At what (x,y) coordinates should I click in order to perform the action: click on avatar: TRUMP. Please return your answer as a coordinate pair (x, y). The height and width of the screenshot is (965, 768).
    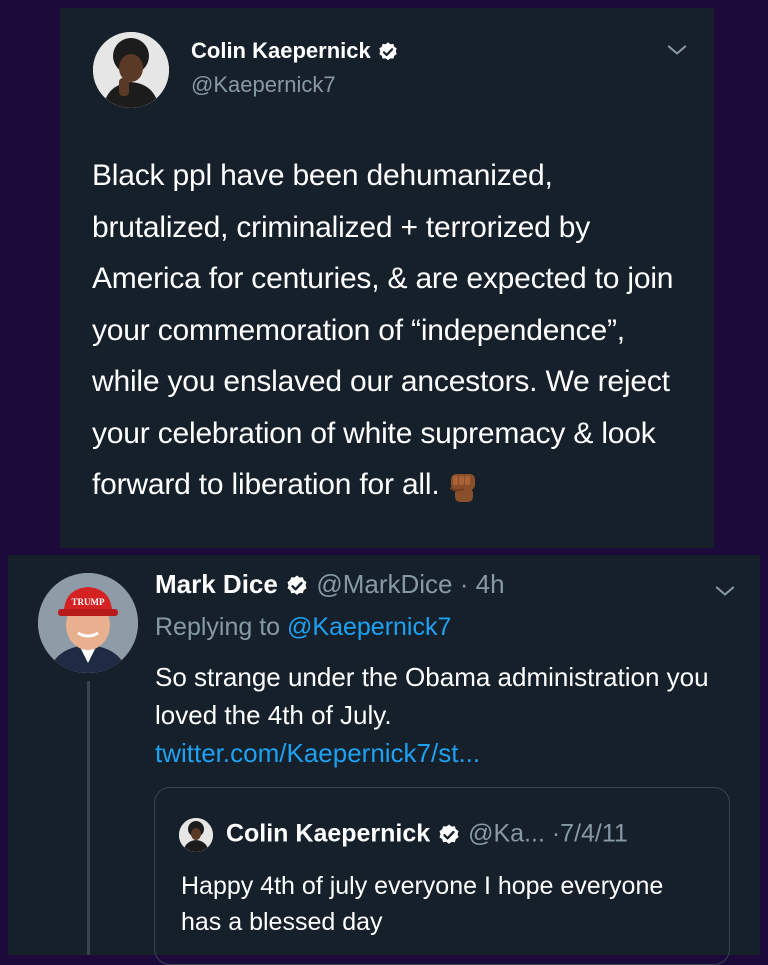
    Looking at the image, I should click on (88, 623).